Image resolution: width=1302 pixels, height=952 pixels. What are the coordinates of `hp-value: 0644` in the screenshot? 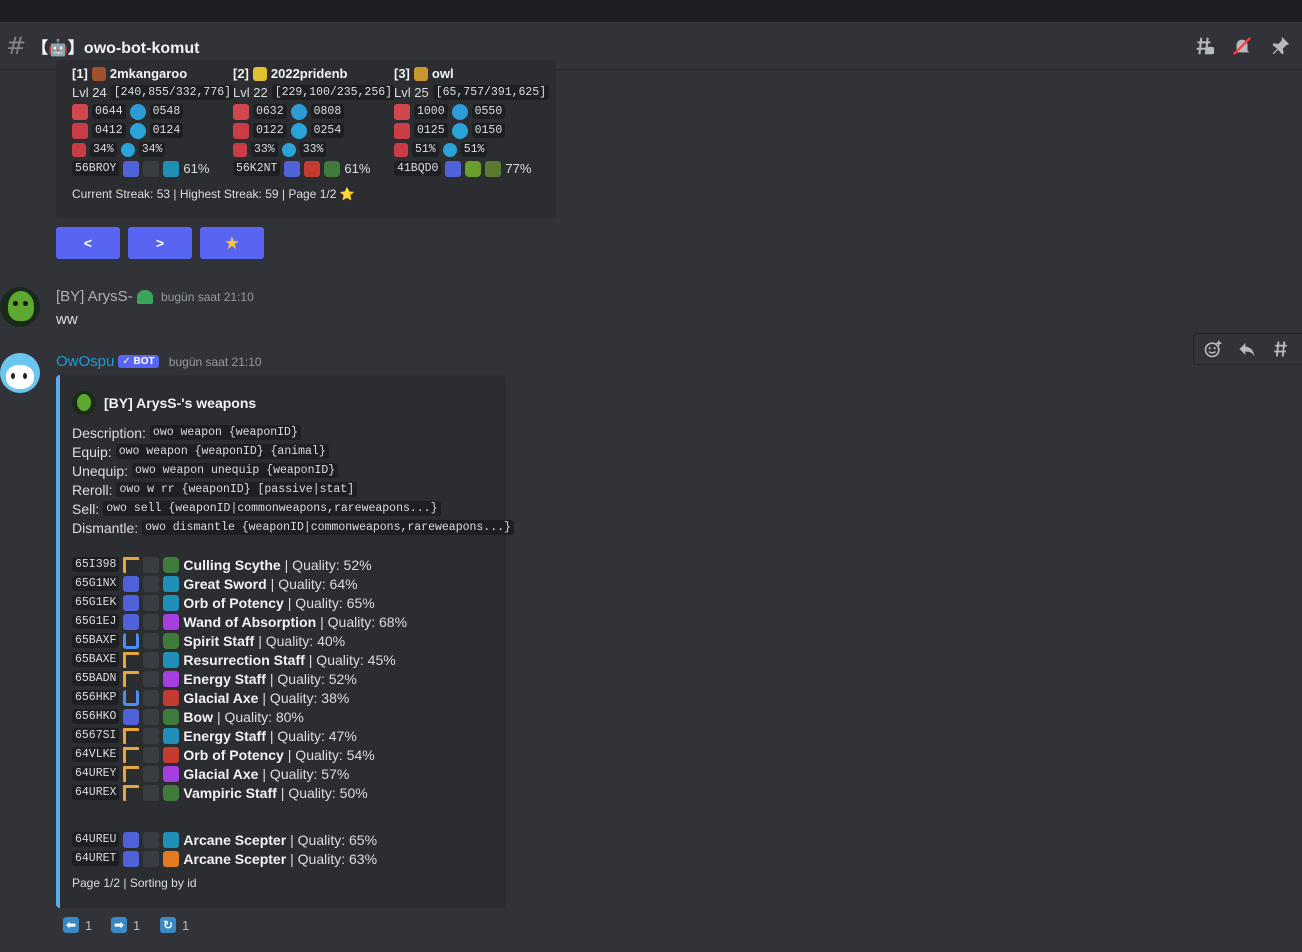 It's located at (109, 111).